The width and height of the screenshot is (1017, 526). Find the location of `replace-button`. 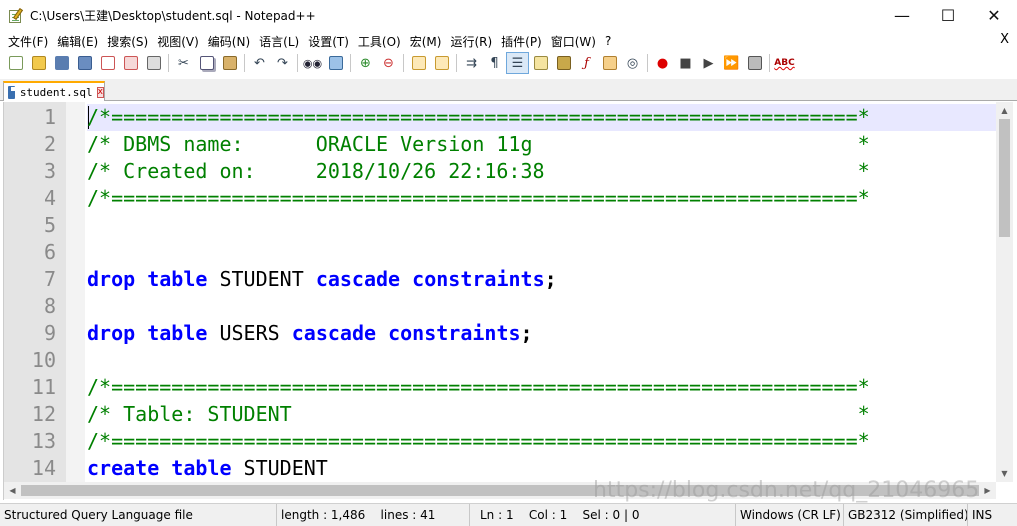

replace-button is located at coordinates (335, 63).